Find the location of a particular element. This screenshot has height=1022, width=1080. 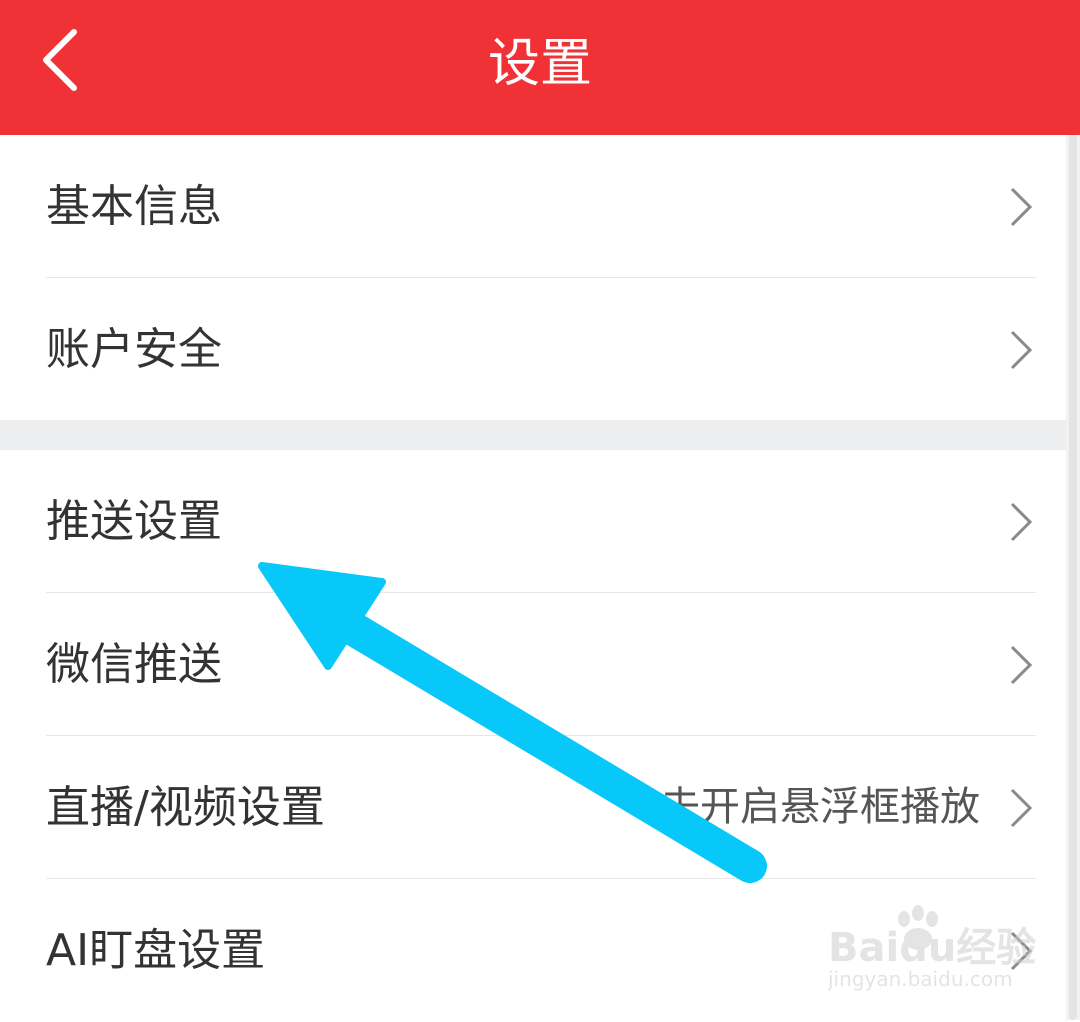

settings-item-label: 基本信息 is located at coordinates (134, 206).